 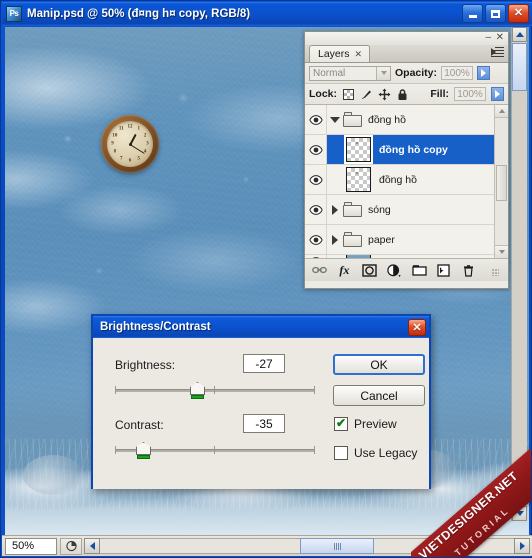 I want to click on layer-row-group-paper: paper, so click(x=406, y=240).